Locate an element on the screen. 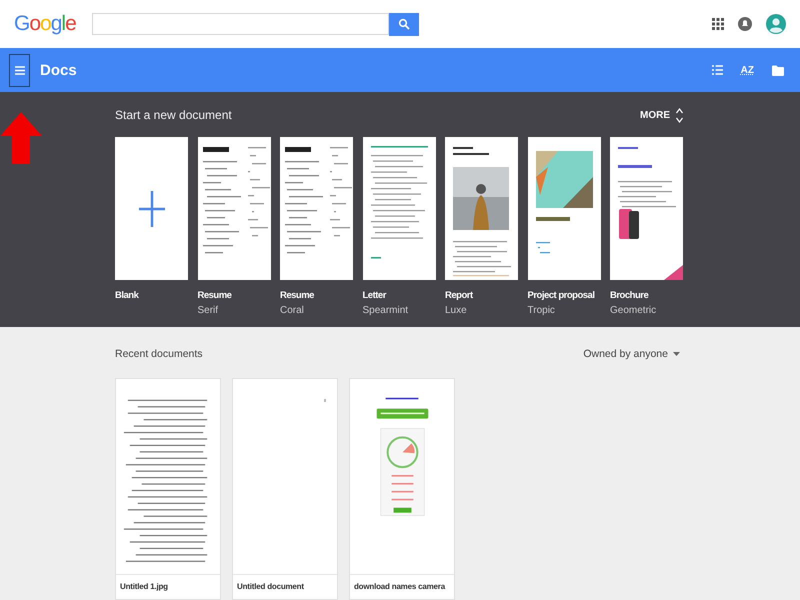  template-style: Tropic is located at coordinates (542, 310).